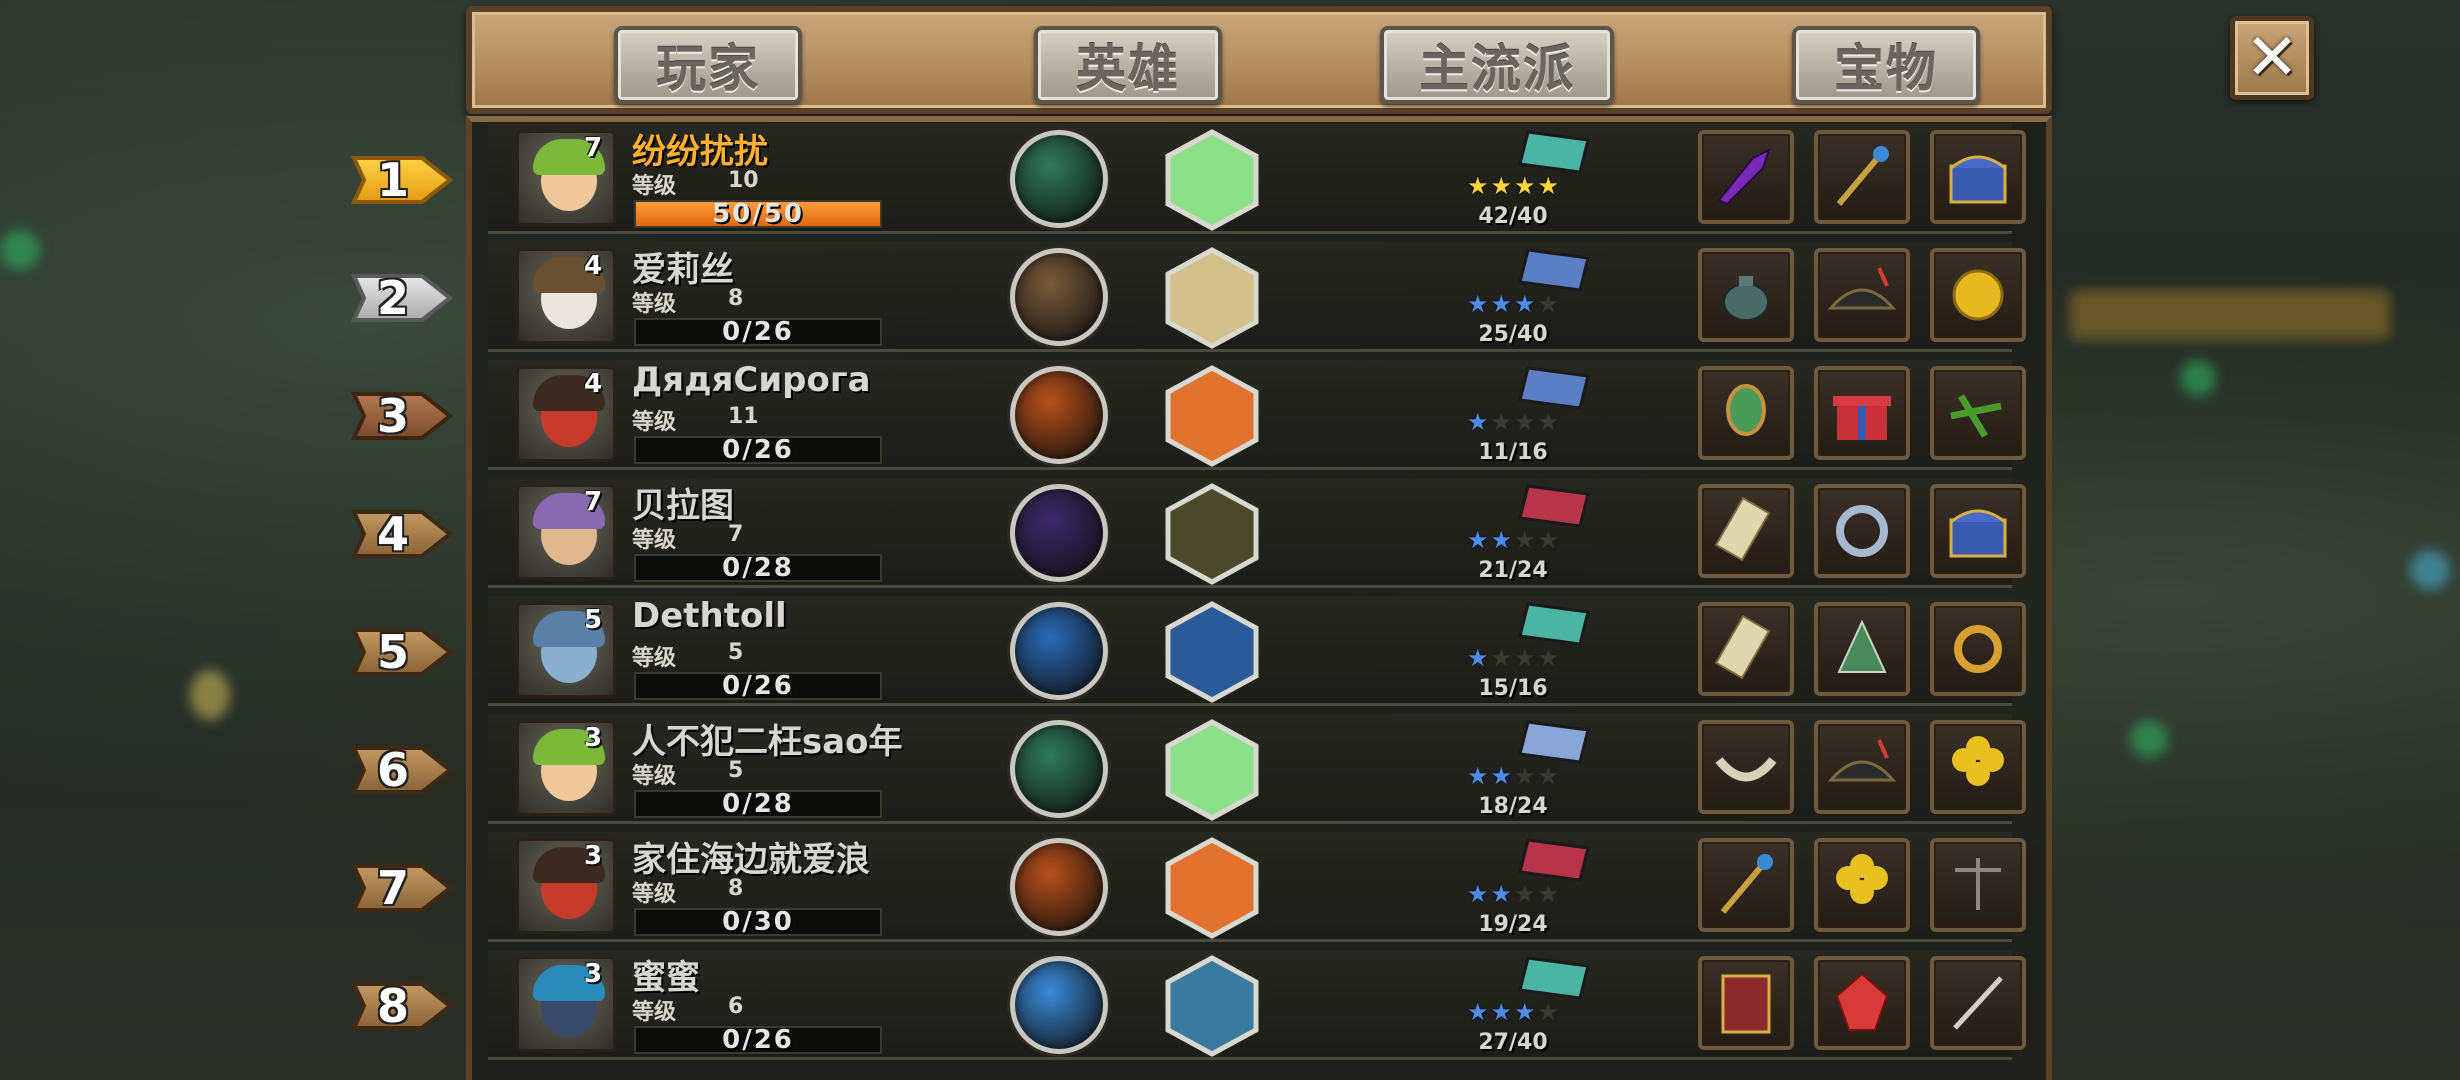  I want to click on leaderboard-row: 7 贝拉图 等级 7 0/28 ★ ★ ★ ★ 21/24, so click(1257, 533).